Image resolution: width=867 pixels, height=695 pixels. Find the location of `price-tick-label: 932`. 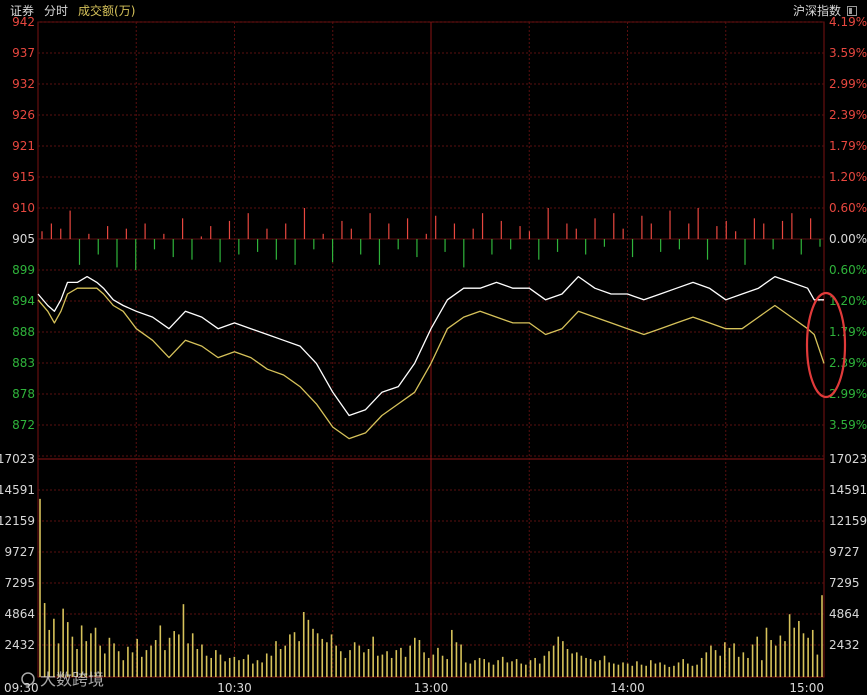

price-tick-label: 932 is located at coordinates (23, 84).